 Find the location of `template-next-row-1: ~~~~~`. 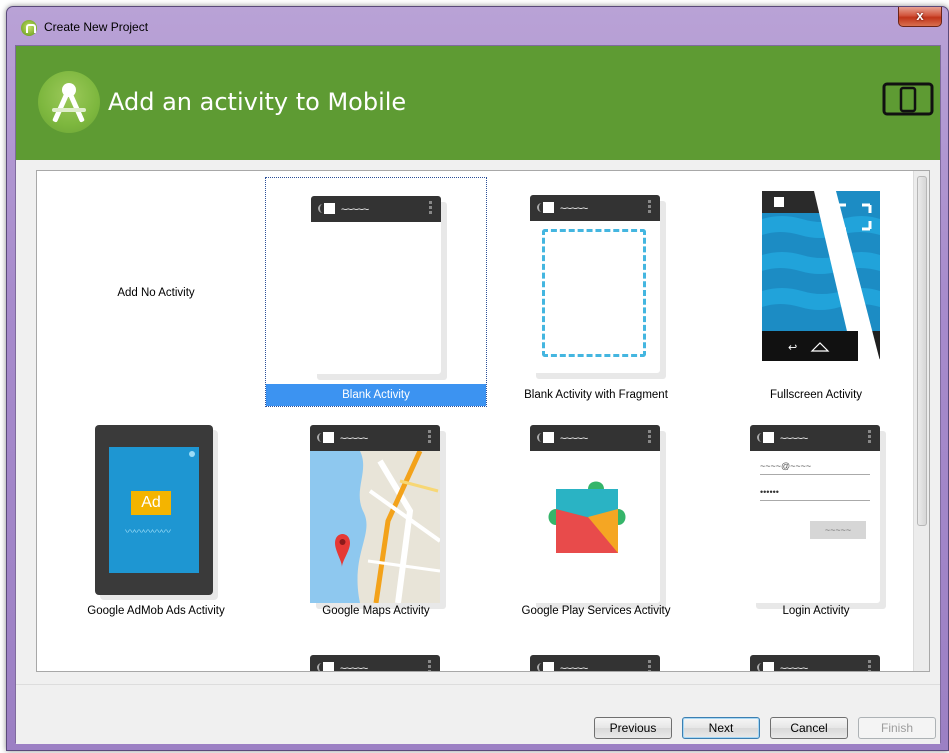

template-next-row-1: ~~~~~ is located at coordinates (376, 663).